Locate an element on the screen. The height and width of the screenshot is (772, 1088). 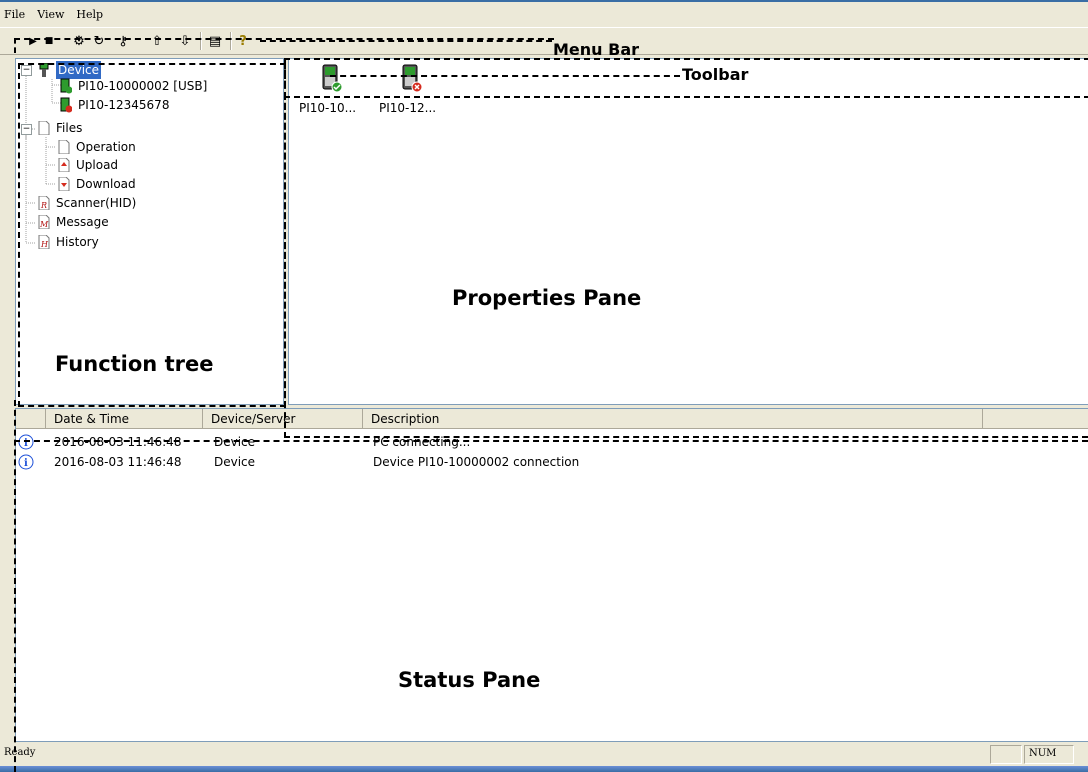
download-device-icon: ⇩ is located at coordinates (185, 41).